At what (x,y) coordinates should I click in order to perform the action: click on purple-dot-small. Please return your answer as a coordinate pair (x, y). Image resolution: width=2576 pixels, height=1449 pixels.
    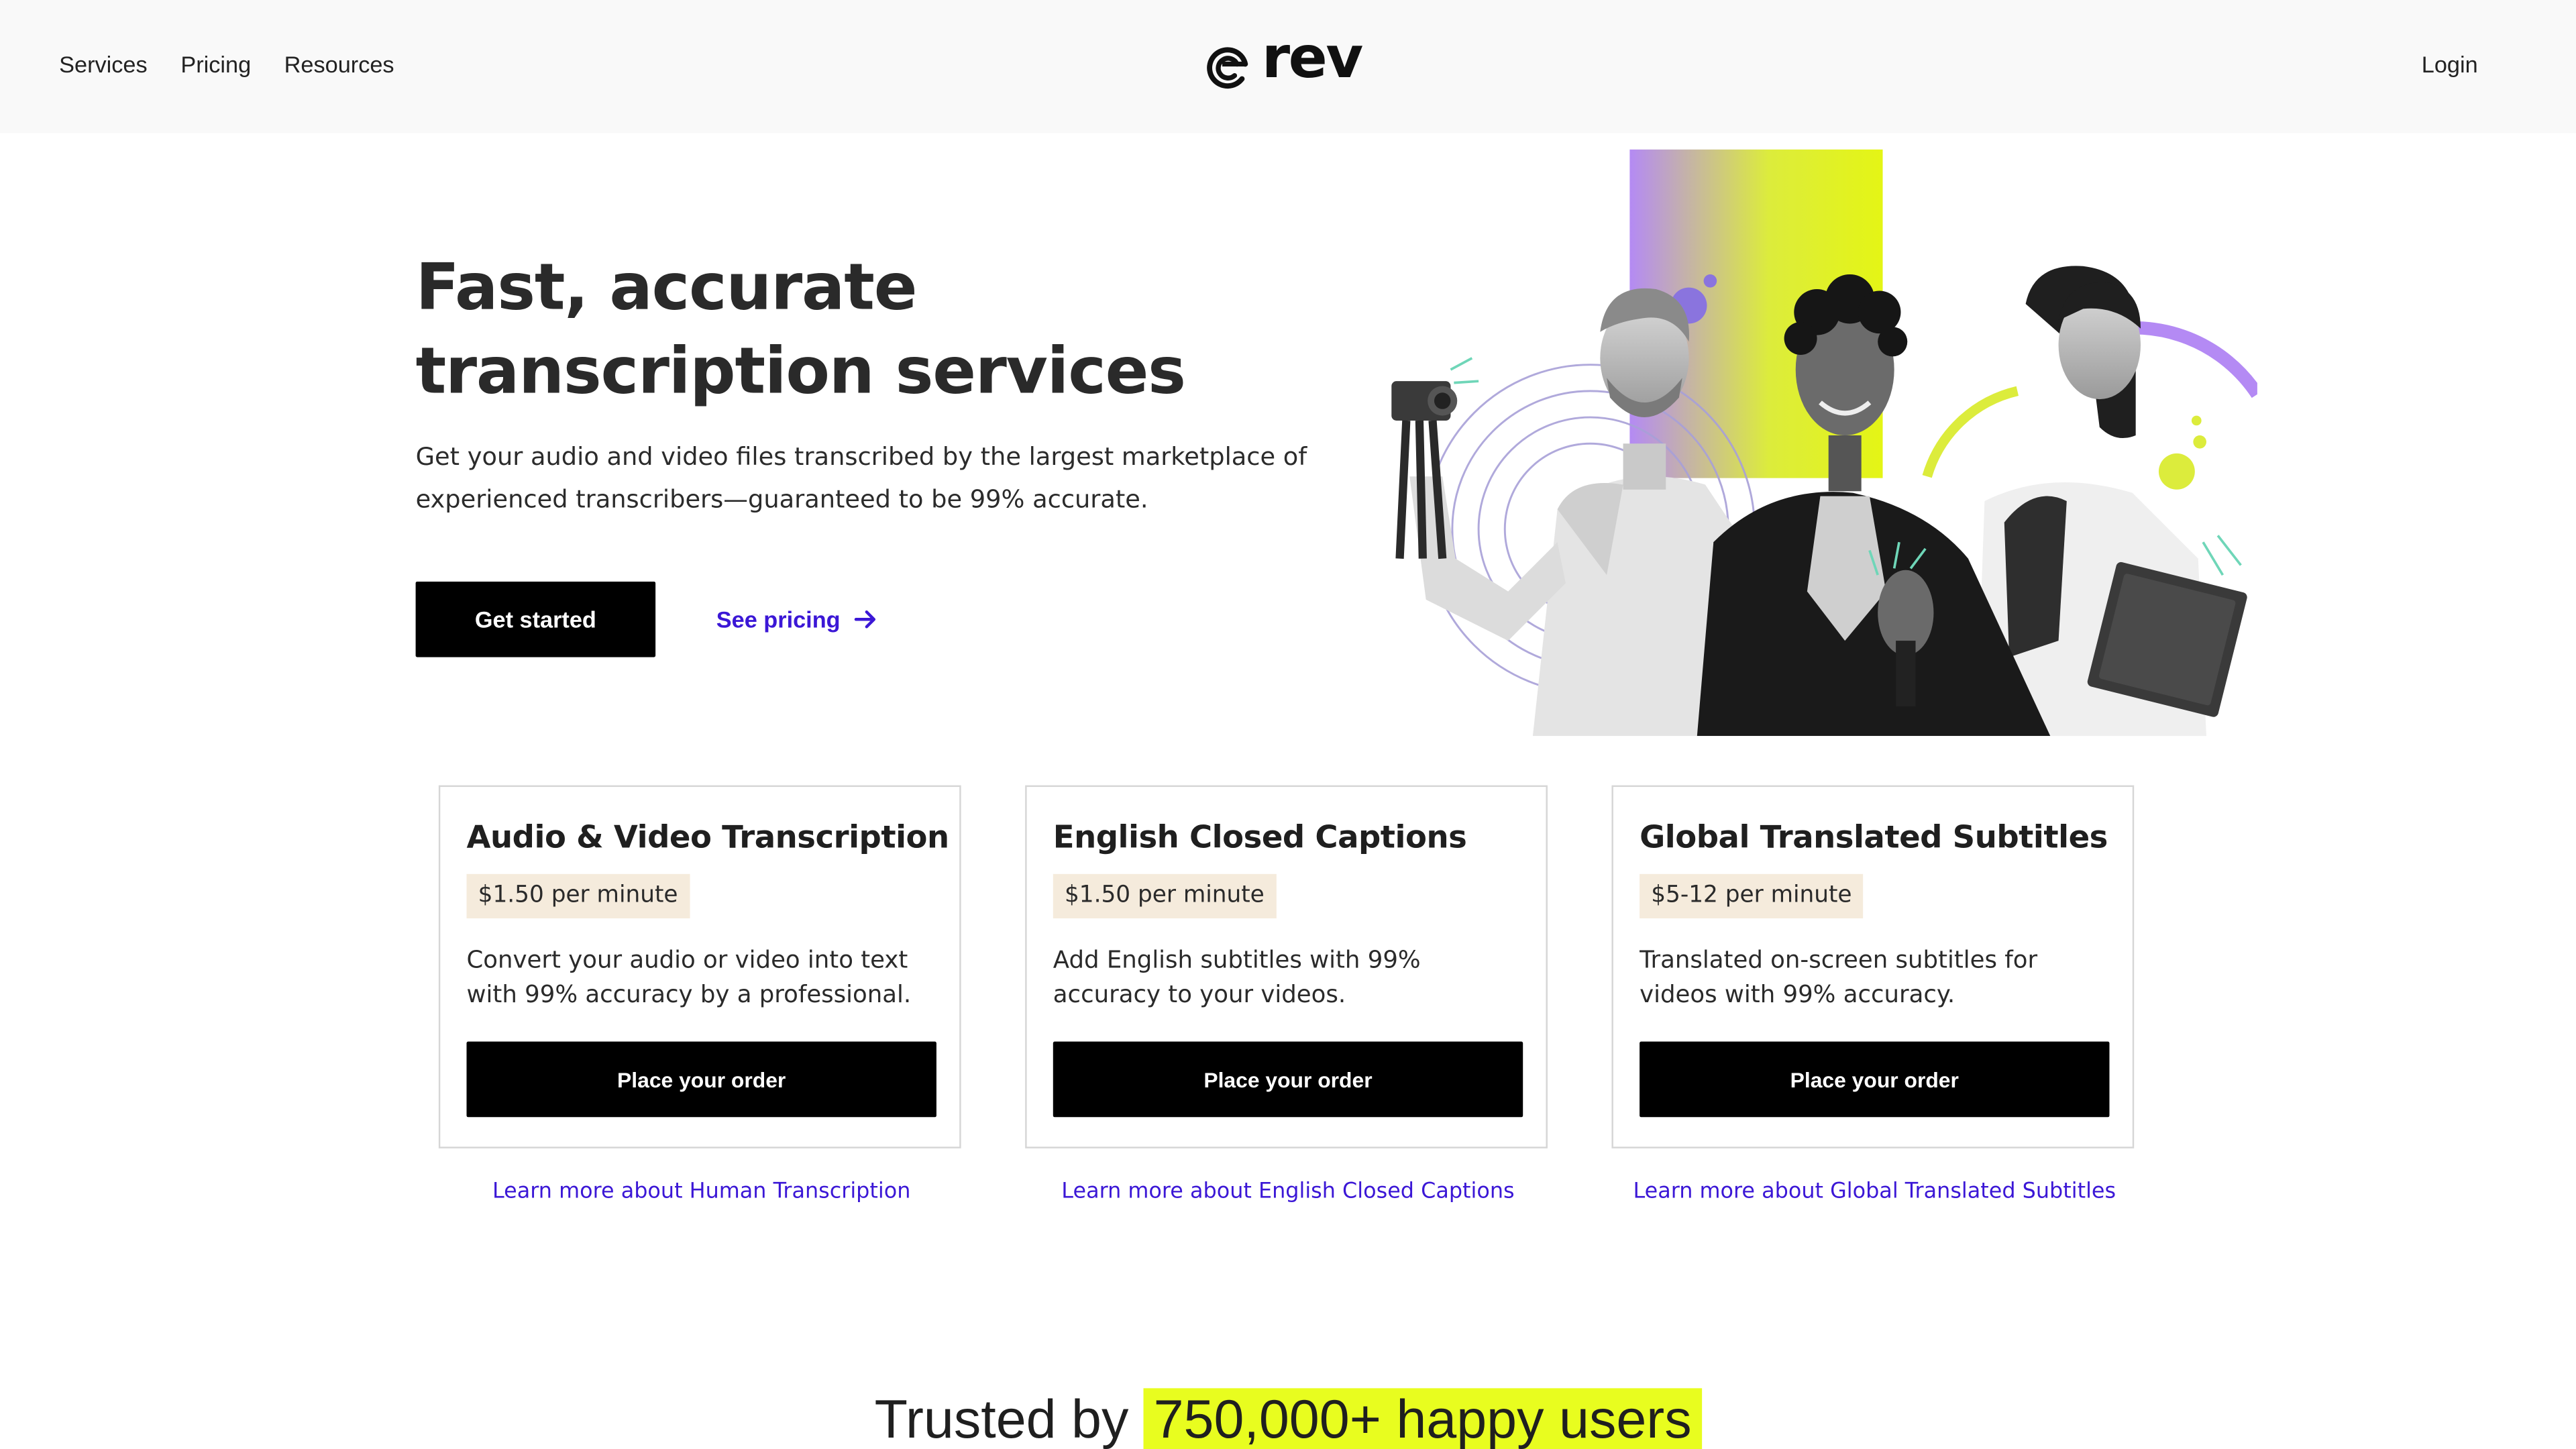
    Looking at the image, I should click on (1710, 281).